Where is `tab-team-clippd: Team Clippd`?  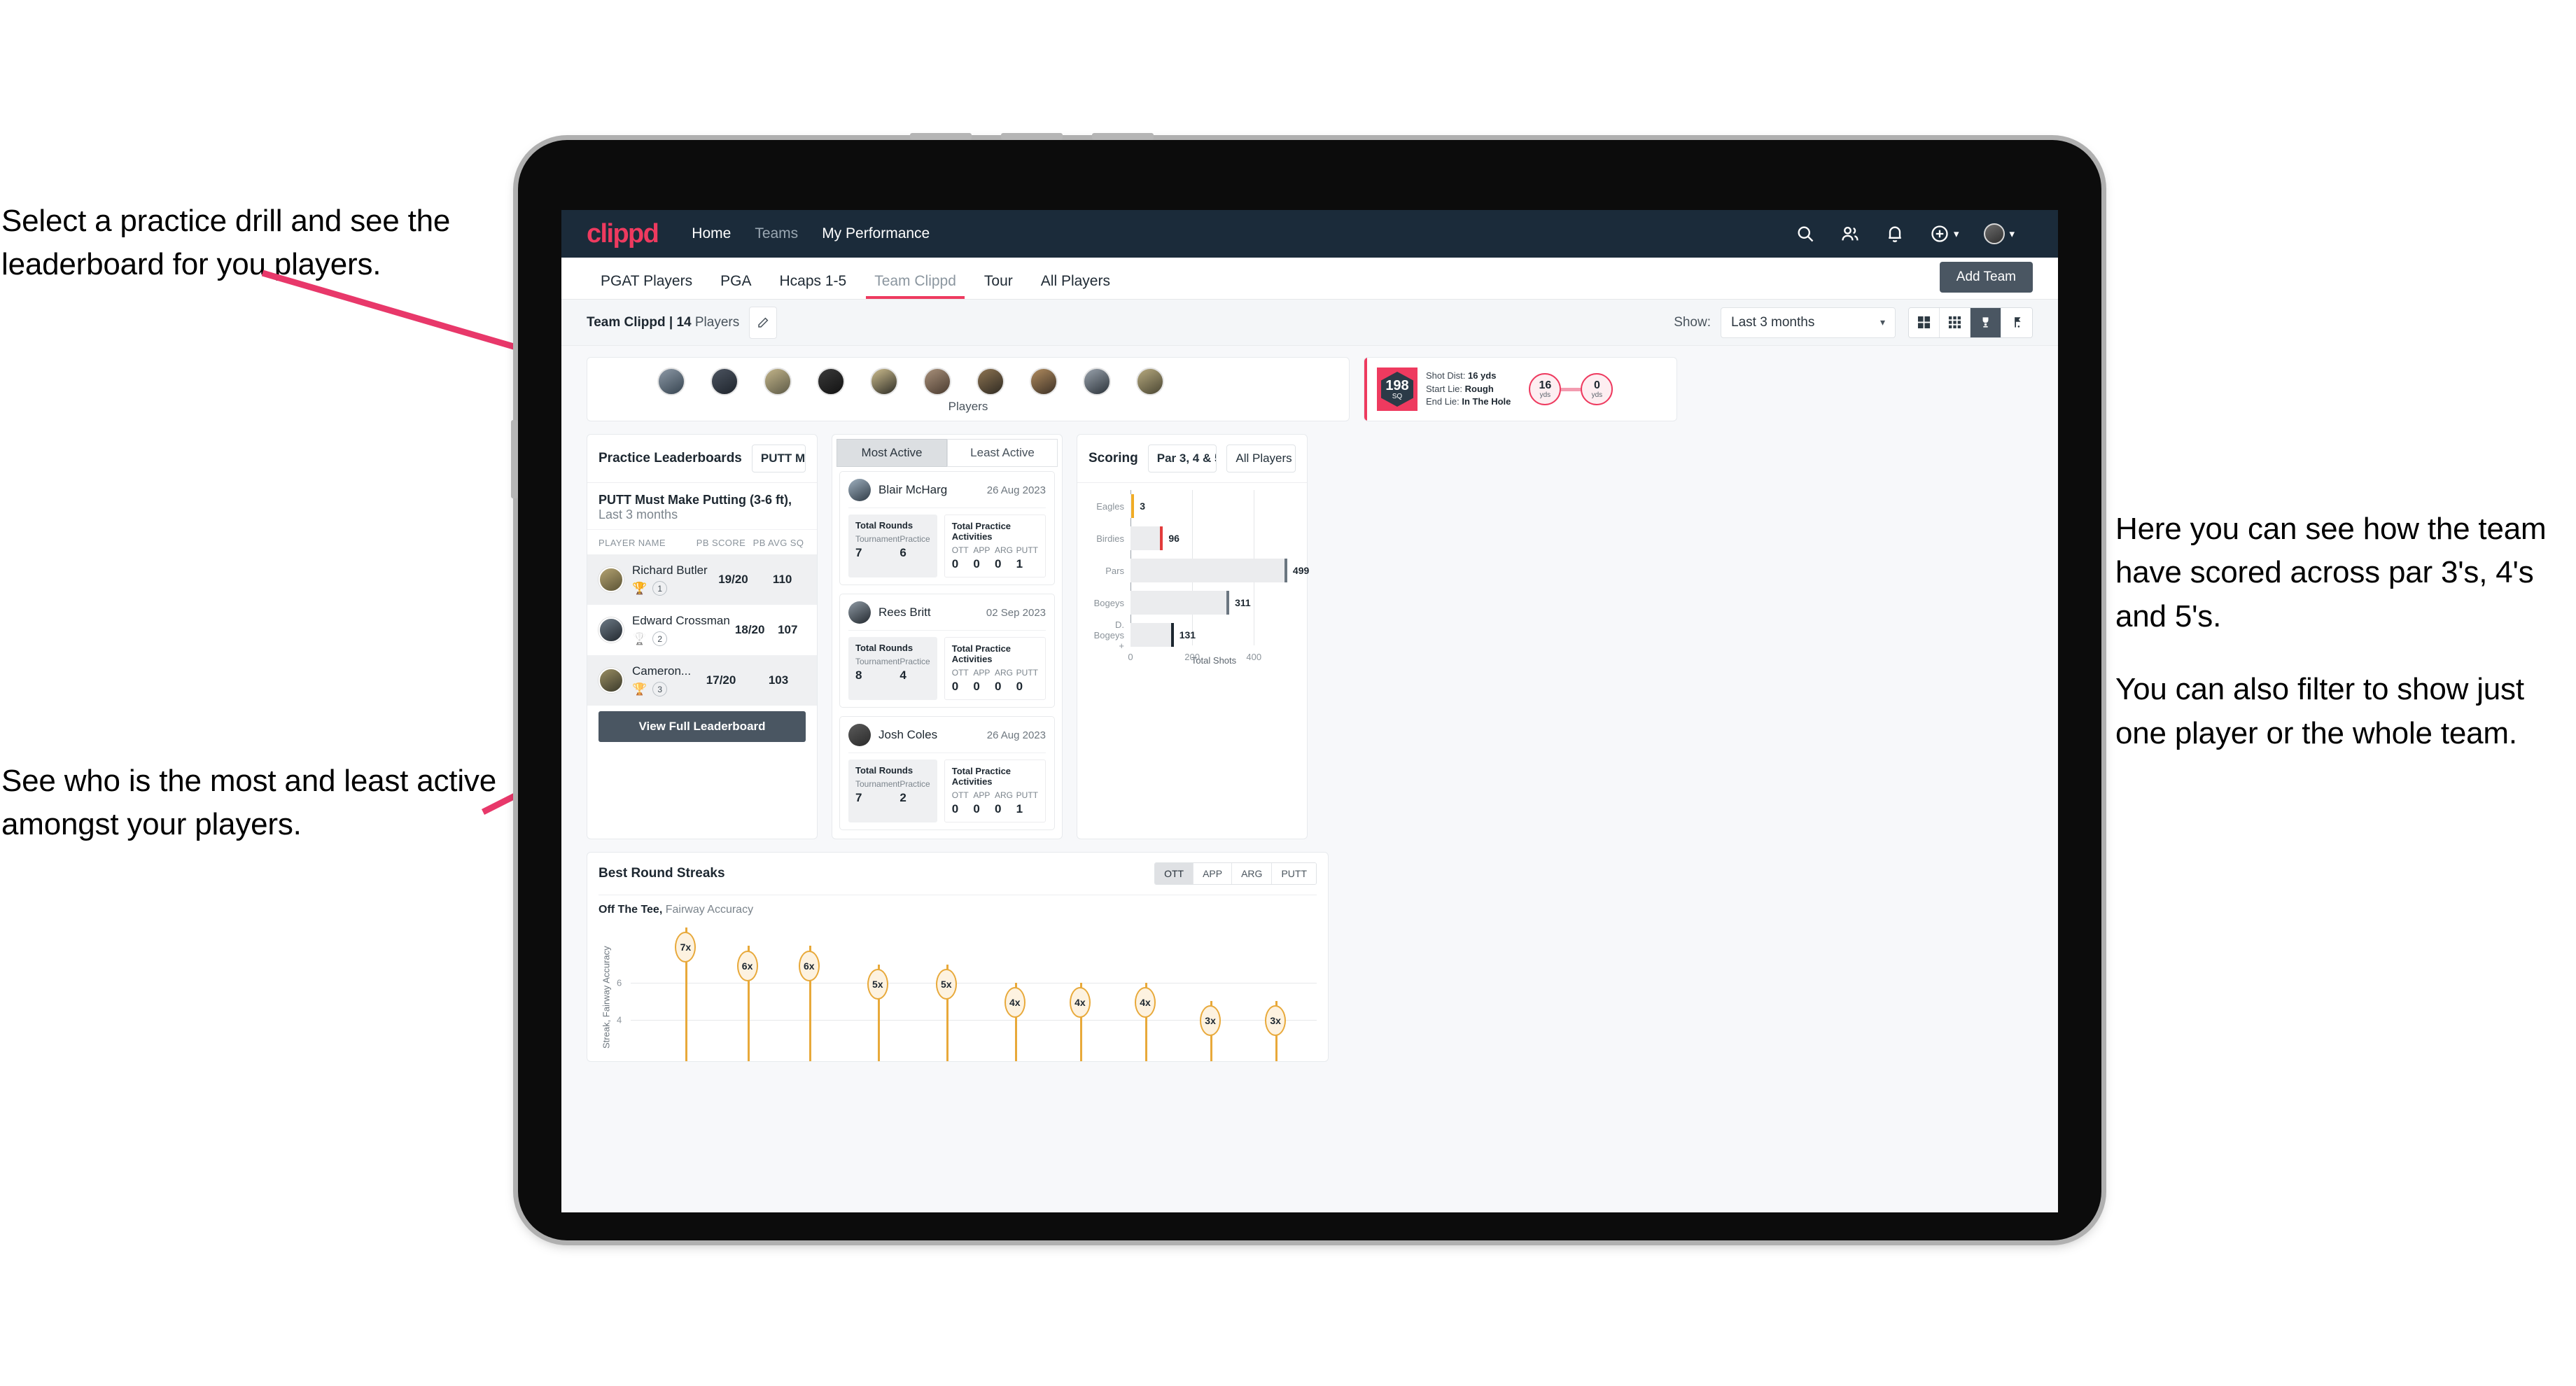 tab-team-clippd: Team Clippd is located at coordinates (915, 286).